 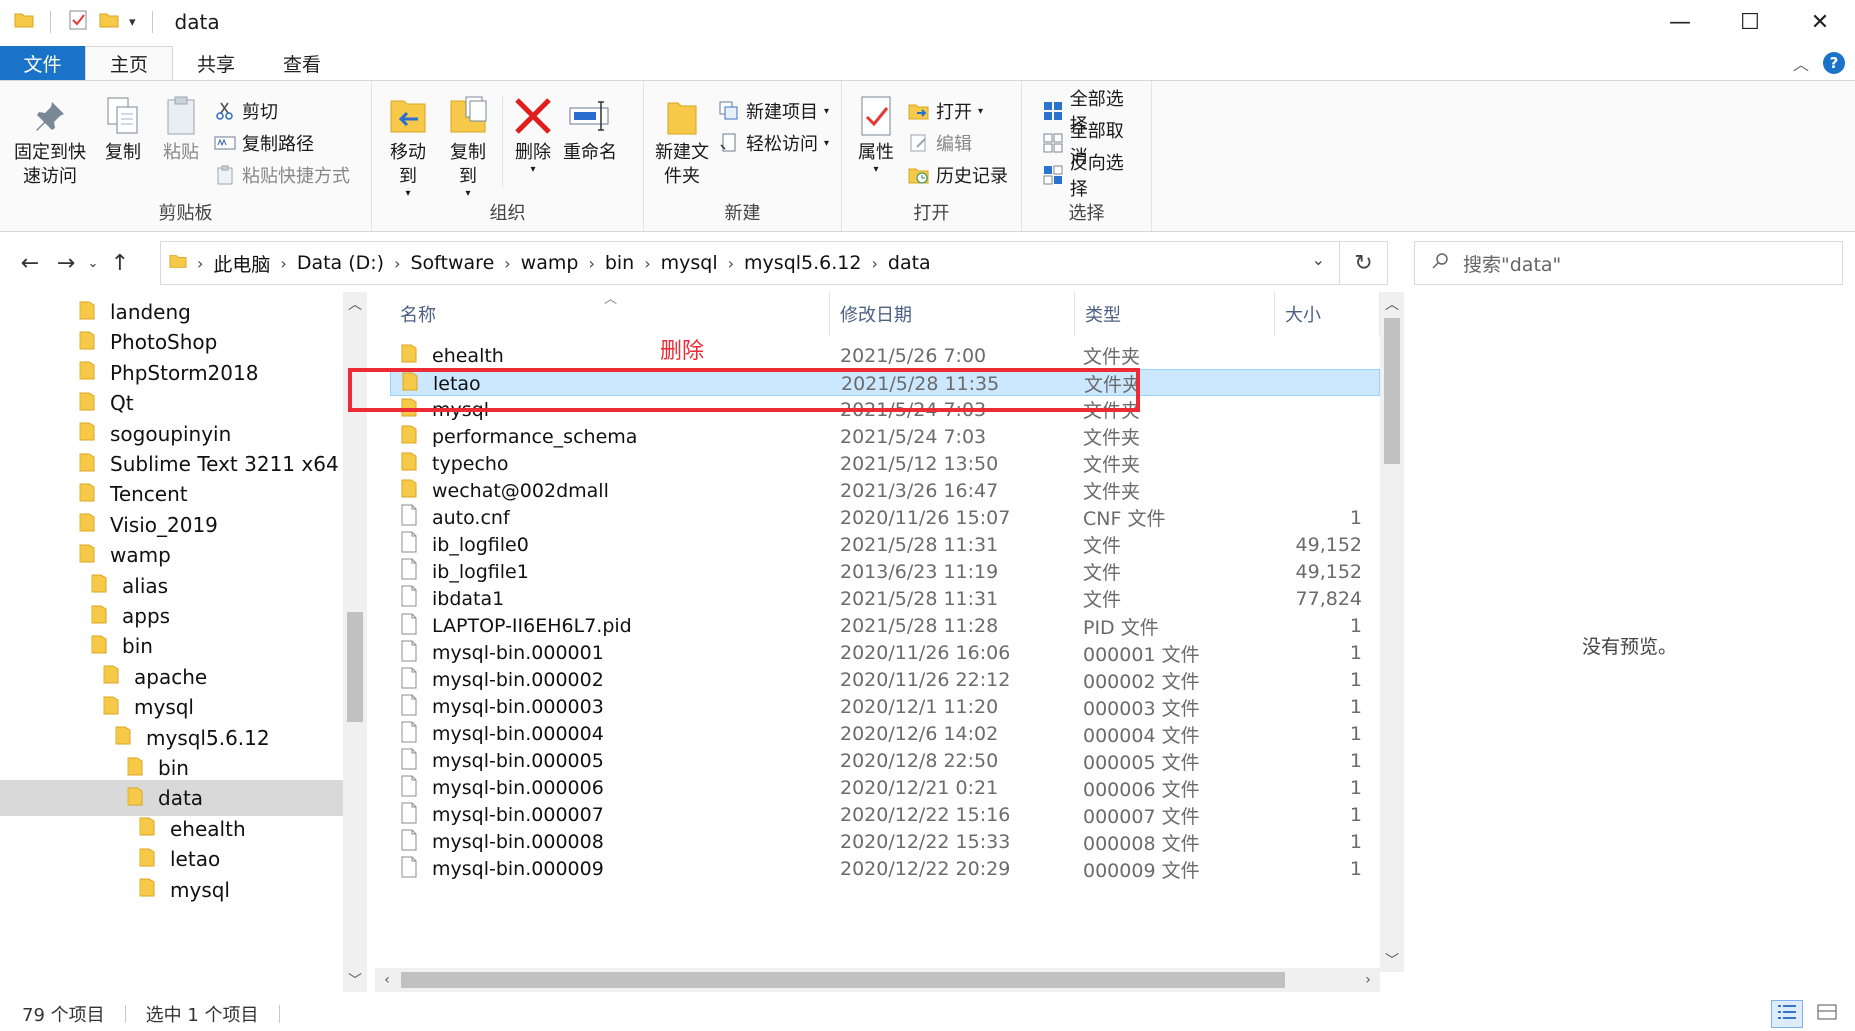 I want to click on collapse-ribbon-icon: ︿, so click(x=1801, y=63).